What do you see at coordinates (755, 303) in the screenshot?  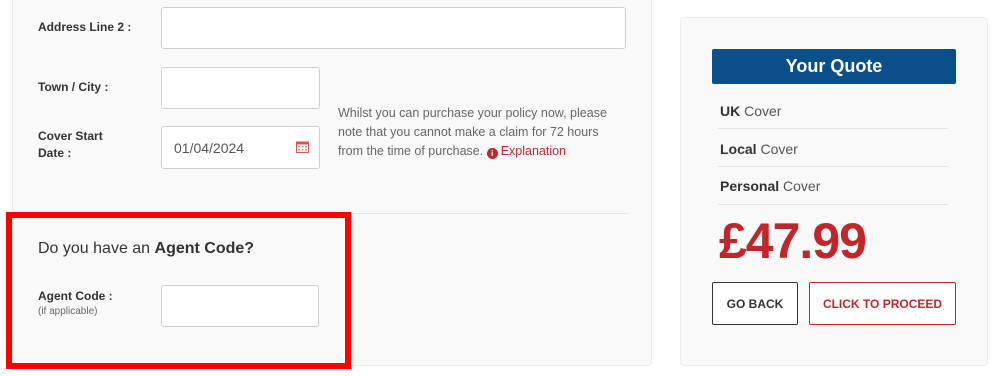 I see `go-back-button: GO BACK` at bounding box center [755, 303].